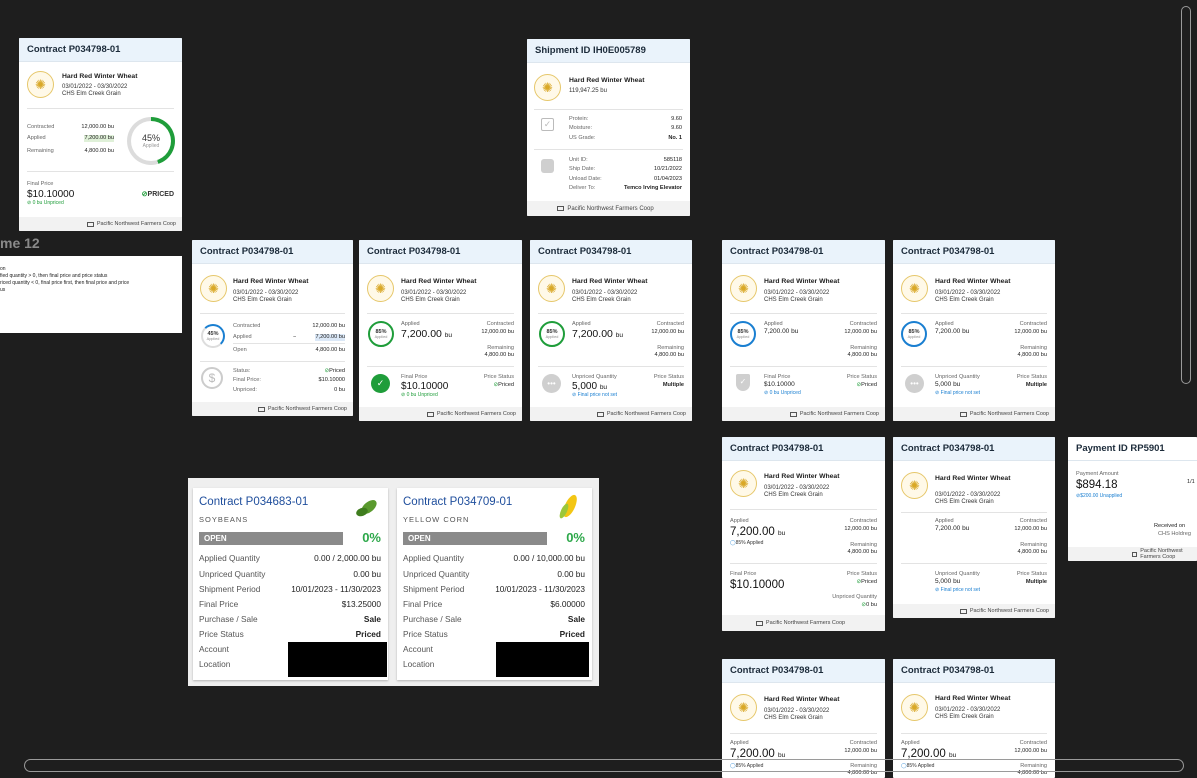 This screenshot has height=778, width=1197. Describe the element at coordinates (551, 383) in the screenshot. I see `more-icon: •••` at that location.